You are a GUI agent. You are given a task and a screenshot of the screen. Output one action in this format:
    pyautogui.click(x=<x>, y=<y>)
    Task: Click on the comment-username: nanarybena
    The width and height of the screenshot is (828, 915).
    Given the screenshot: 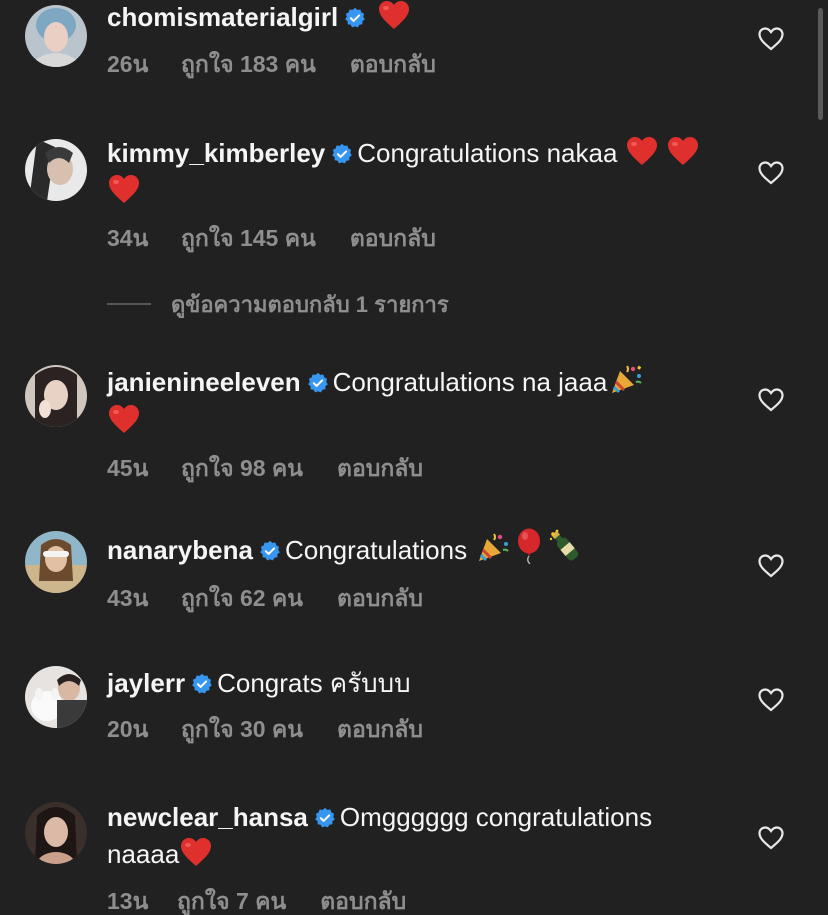 What is the action you would take?
    pyautogui.click(x=180, y=550)
    